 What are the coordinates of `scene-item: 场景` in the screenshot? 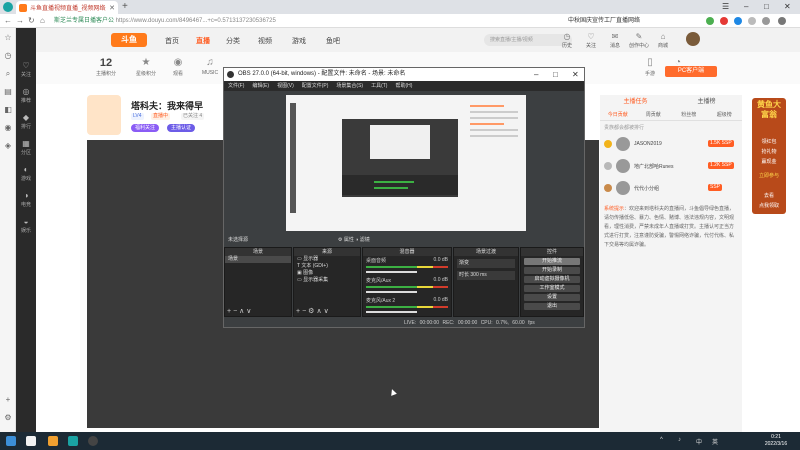 It's located at (258, 259).